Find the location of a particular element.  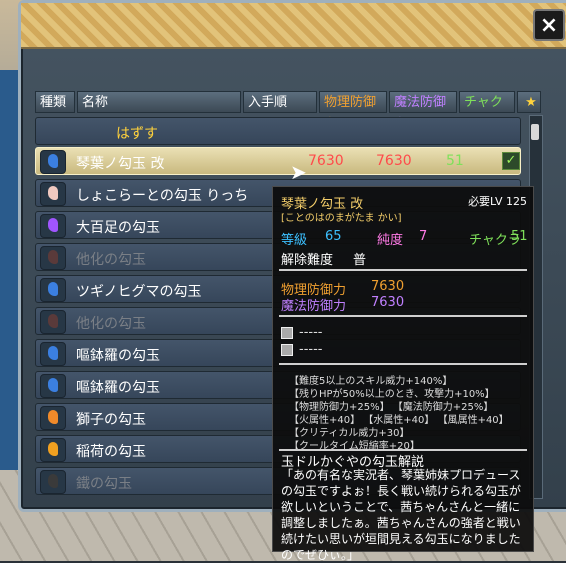

scroll-thumb is located at coordinates (535, 132).